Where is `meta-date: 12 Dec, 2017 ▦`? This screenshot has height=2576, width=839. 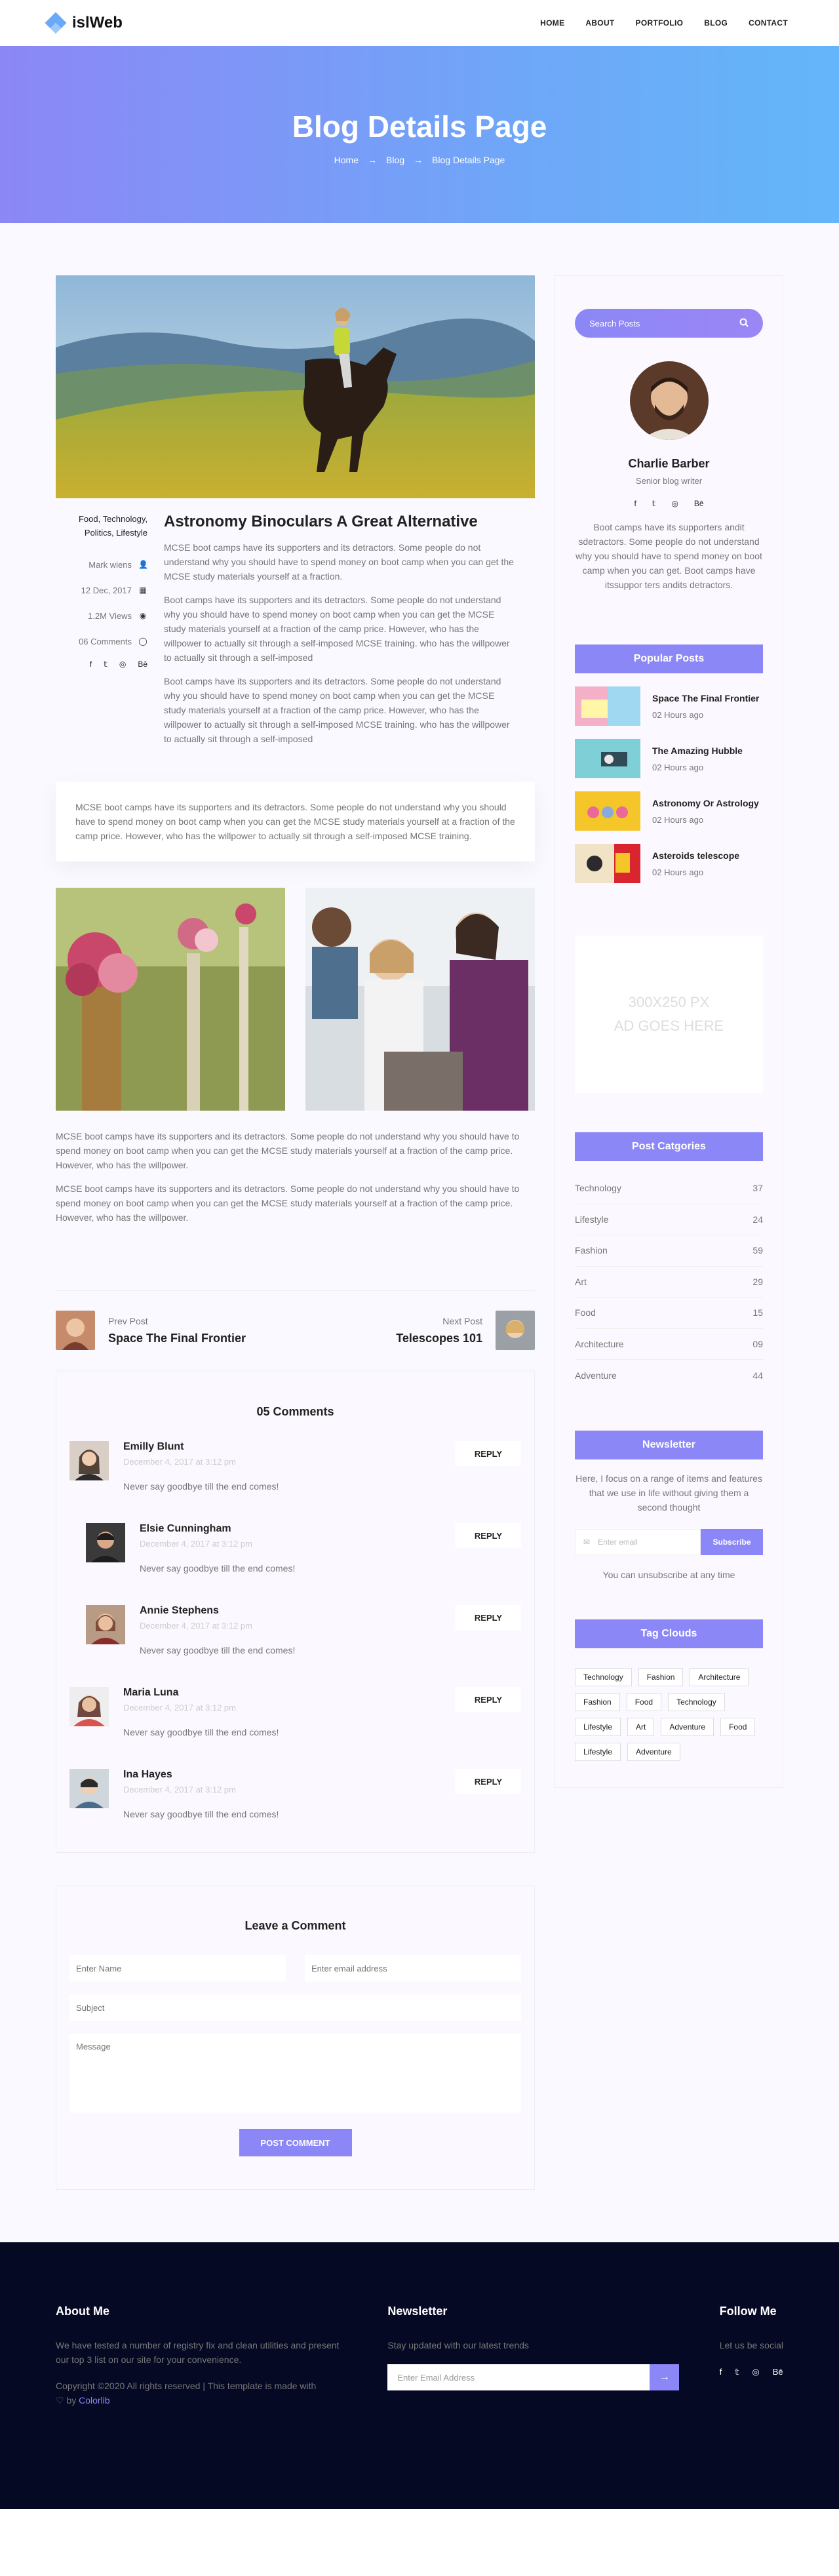 meta-date: 12 Dec, 2017 ▦ is located at coordinates (101, 590).